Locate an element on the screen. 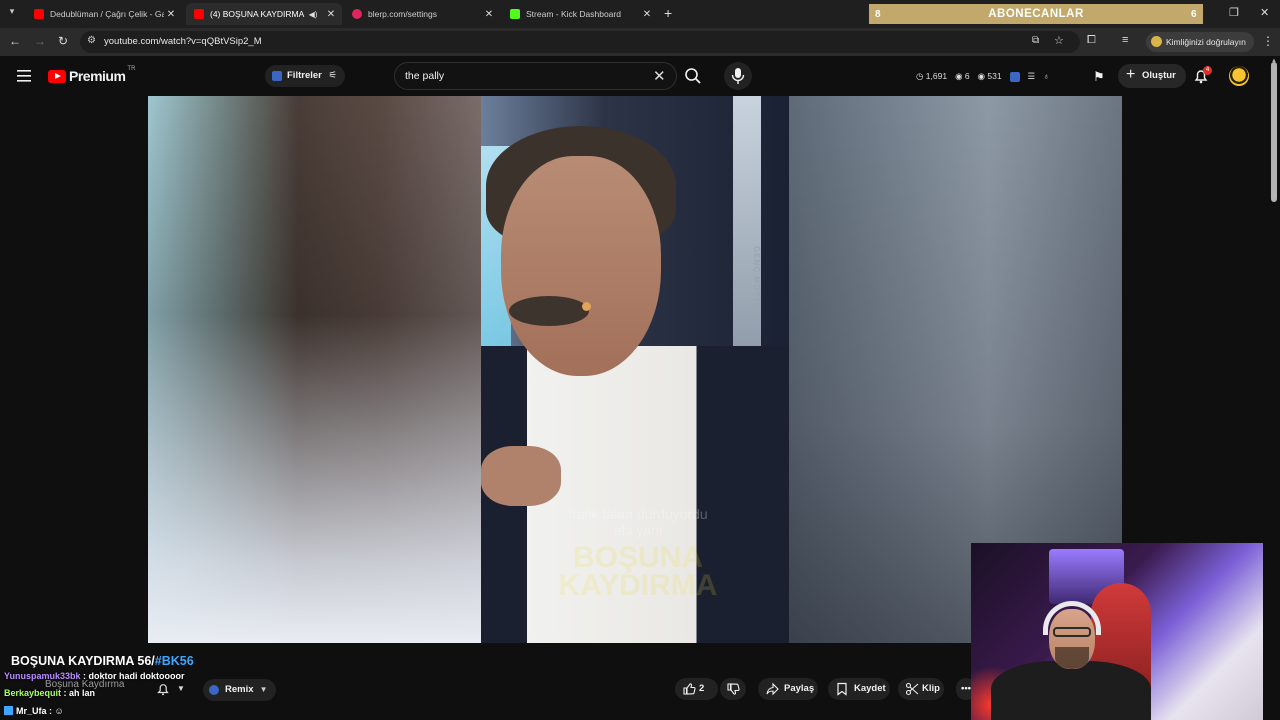  video-subtitle: trafik falan durduyordu abi yani is located at coordinates (638, 522).